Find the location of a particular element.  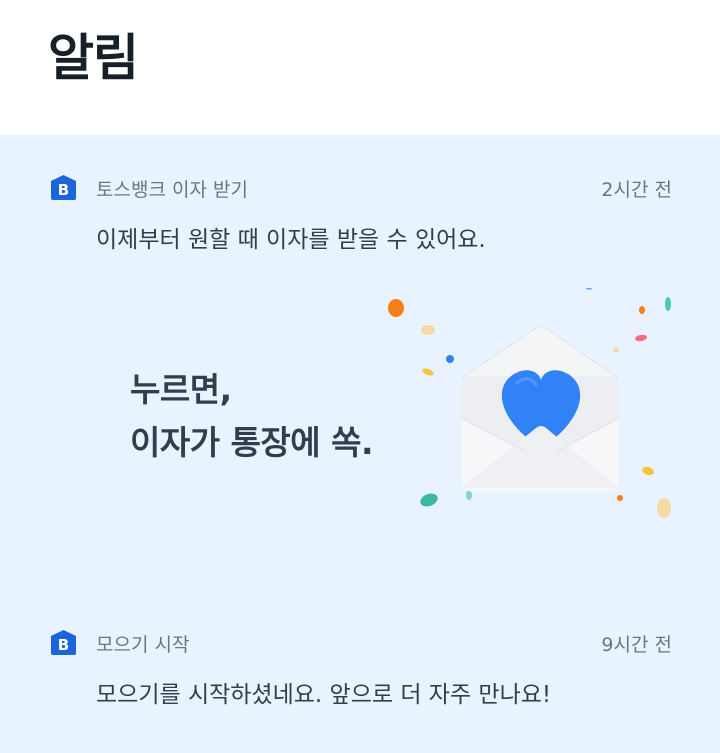

notification-message: 모으기를 시작하셨네요. 앞으로 더 자주 만나요! is located at coordinates (324, 695).